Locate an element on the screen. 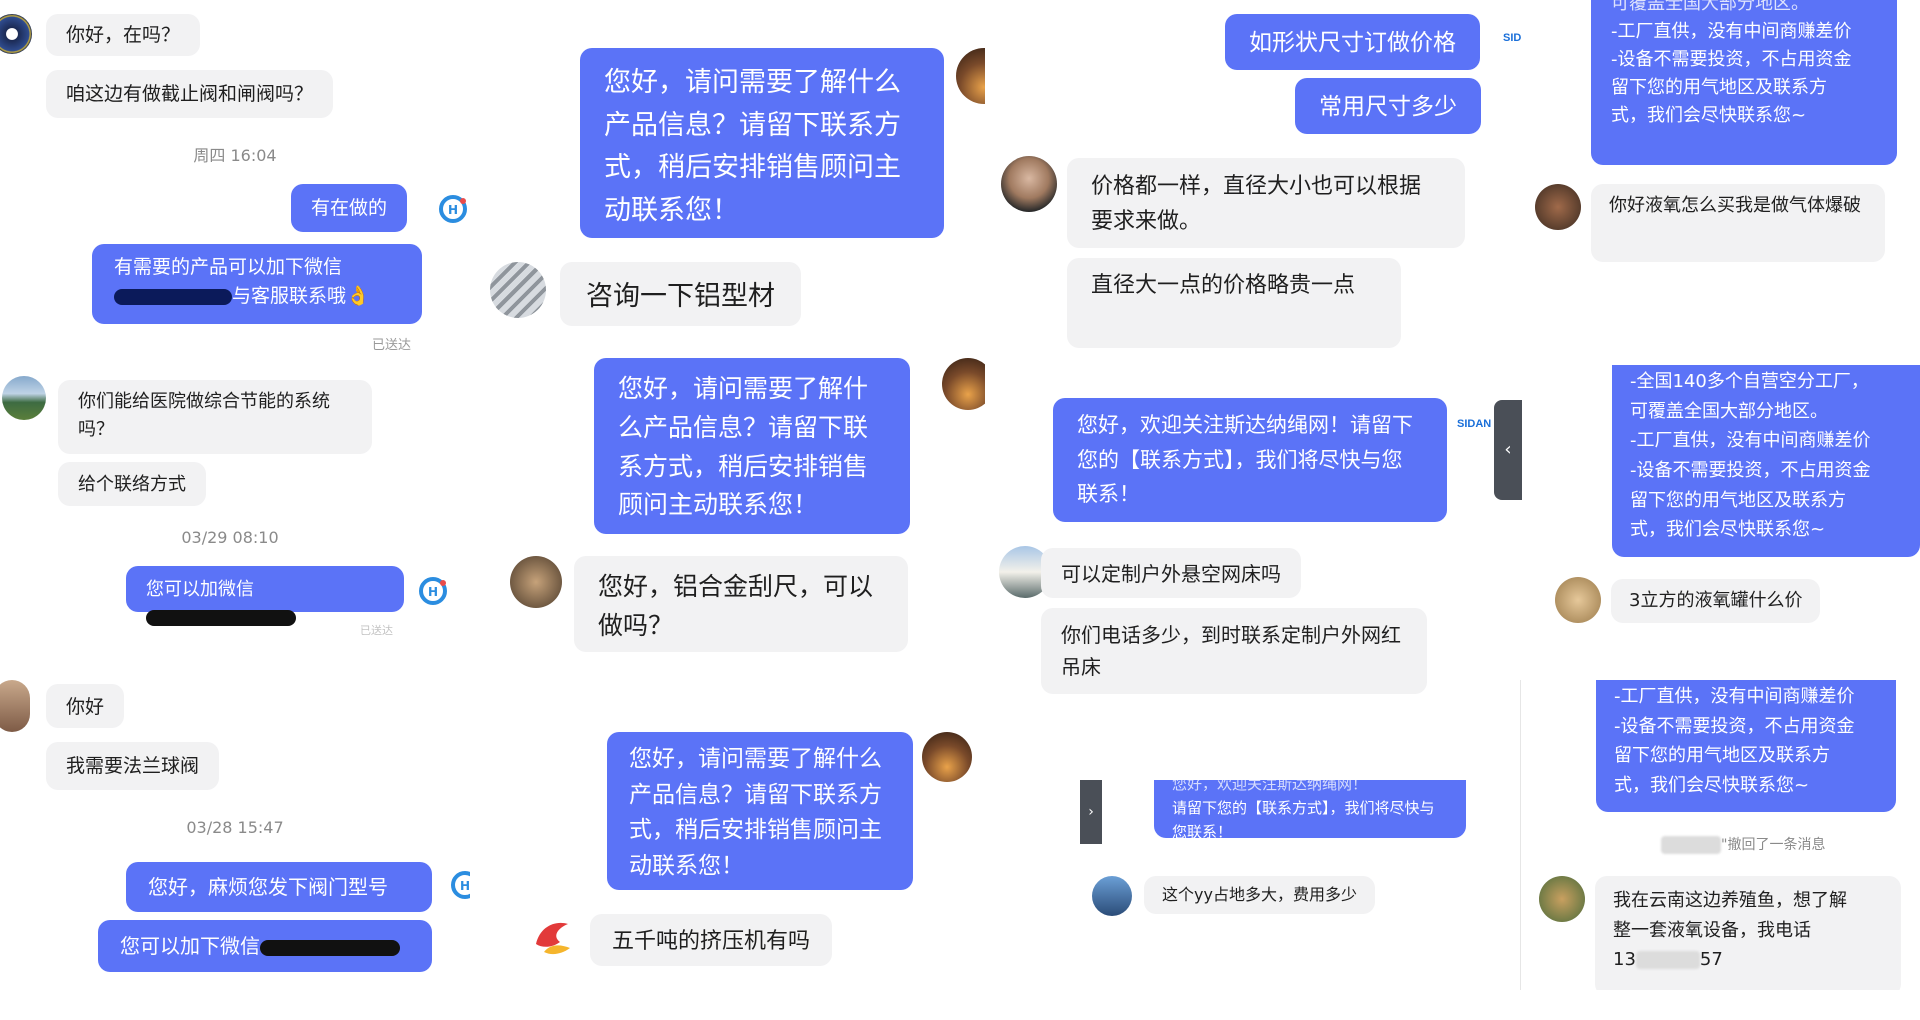  auto-reply-message: 您好，欢迎关注斯达纳绳网！ 请留下您的【联系方式】，我们将尽快与您联系！ is located at coordinates (1310, 810).